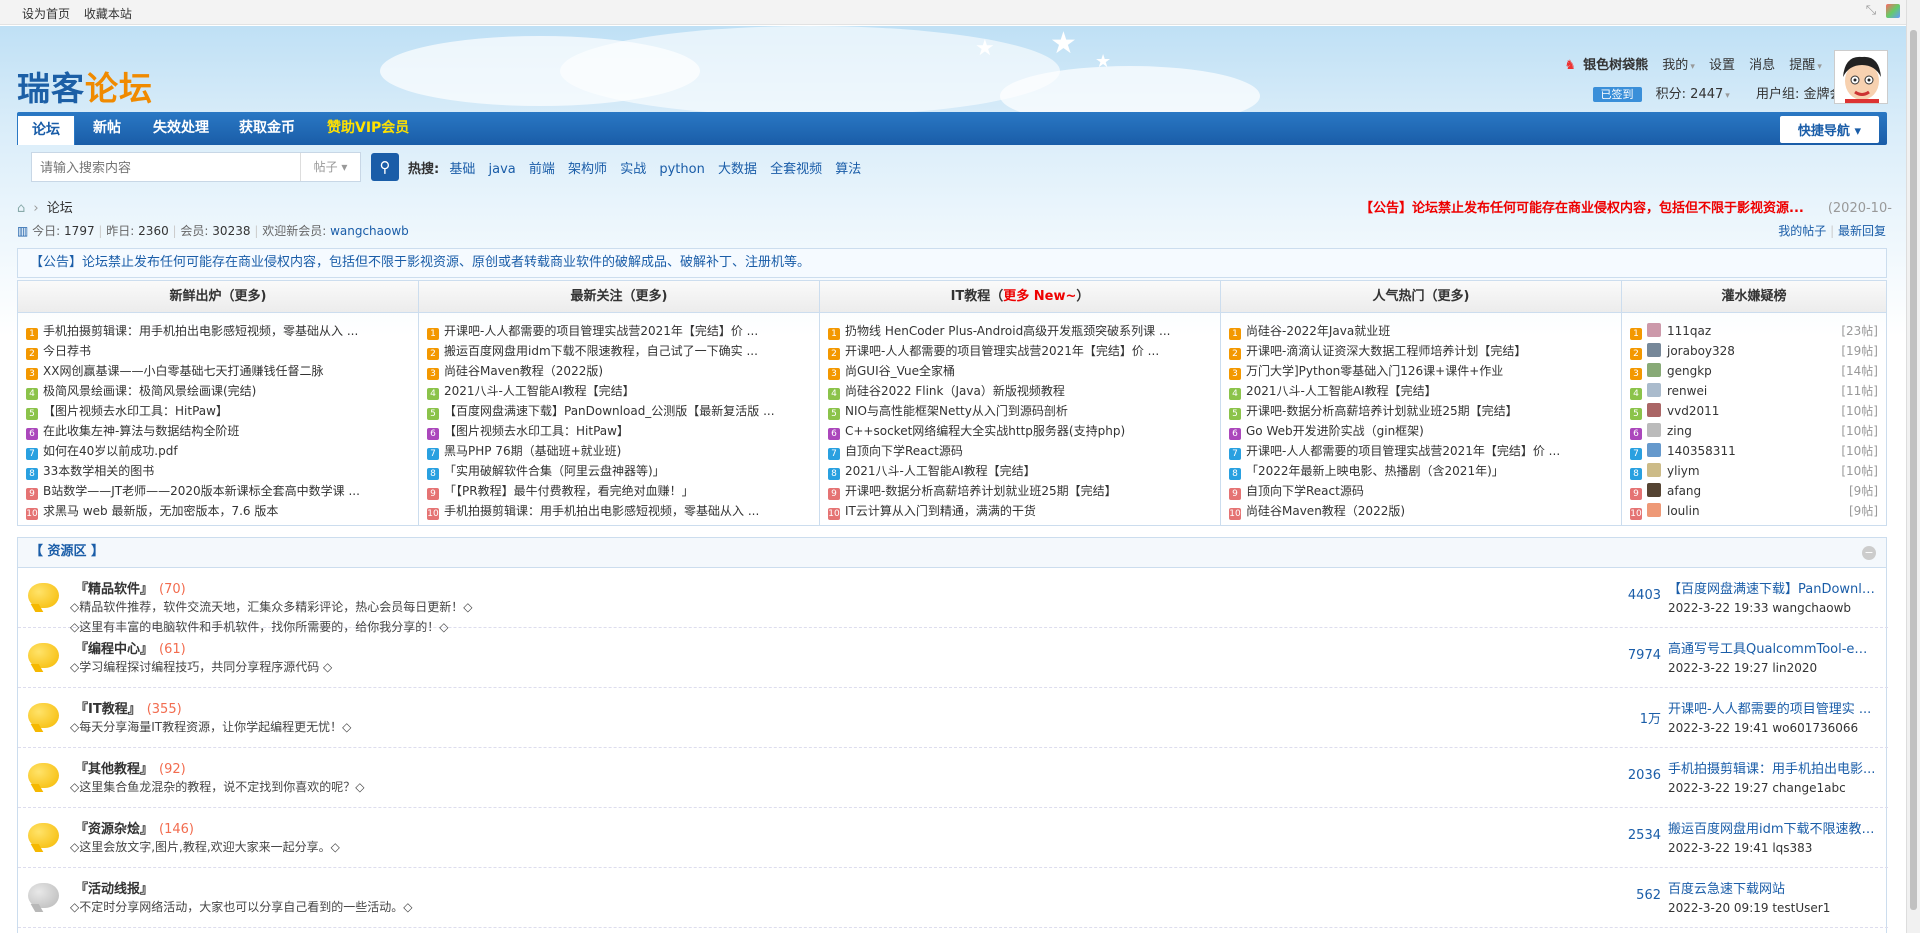 This screenshot has height=933, width=1920. What do you see at coordinates (267, 128) in the screenshot?
I see `nav-gold: 获取金币` at bounding box center [267, 128].